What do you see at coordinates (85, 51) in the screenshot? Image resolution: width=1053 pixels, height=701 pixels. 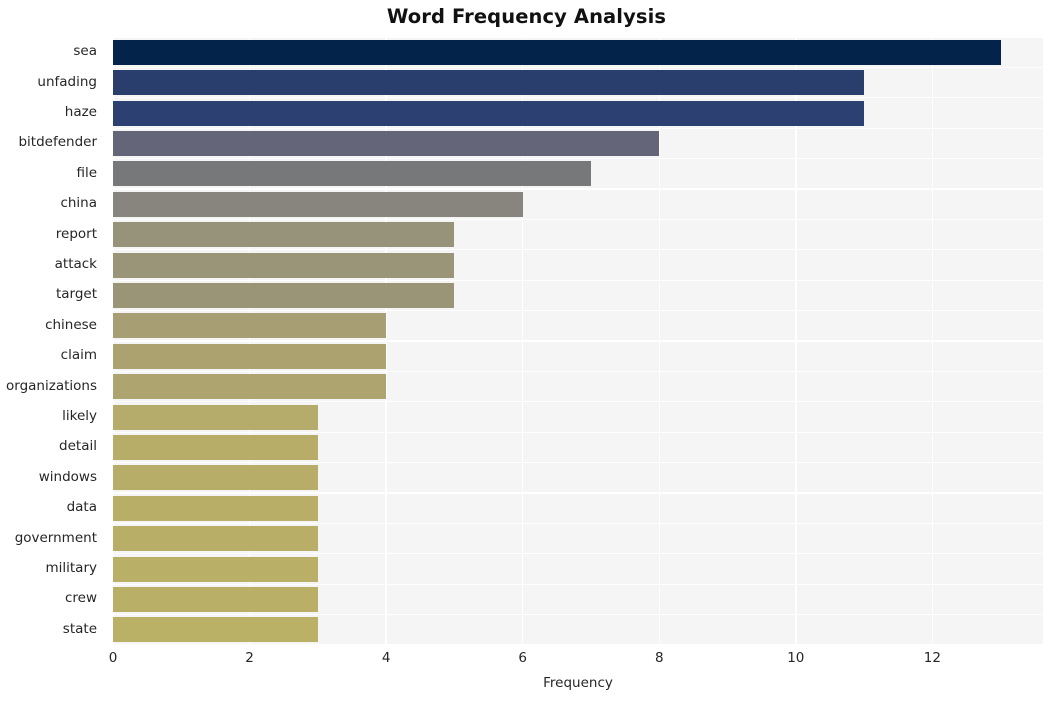 I see `y-axis-tick-label: sea` at bounding box center [85, 51].